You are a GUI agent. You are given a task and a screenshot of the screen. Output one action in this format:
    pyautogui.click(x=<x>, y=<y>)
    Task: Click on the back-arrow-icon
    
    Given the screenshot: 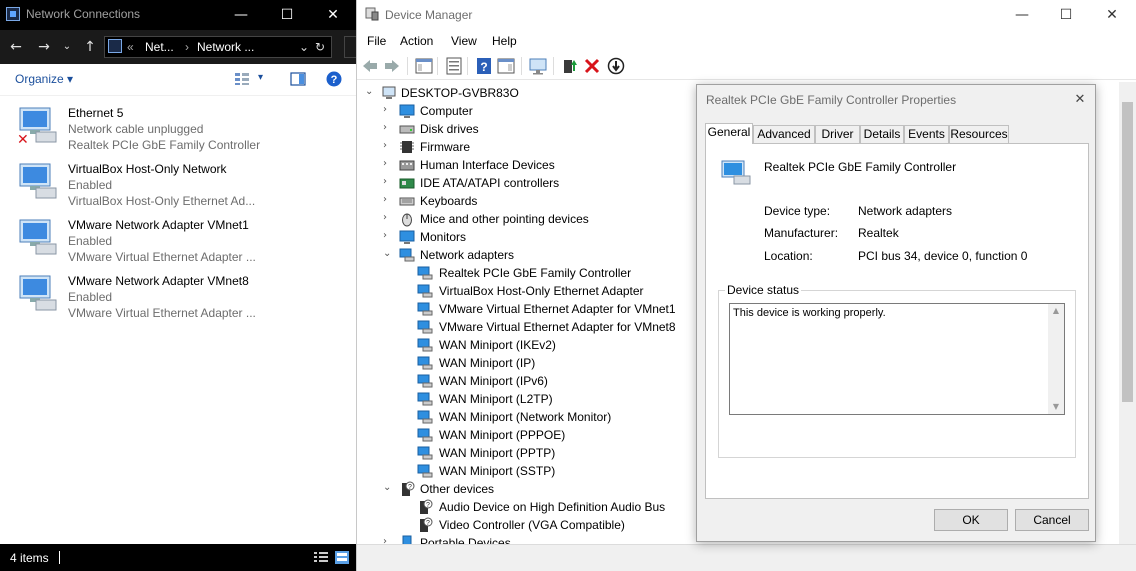 What is the action you would take?
    pyautogui.click(x=370, y=66)
    